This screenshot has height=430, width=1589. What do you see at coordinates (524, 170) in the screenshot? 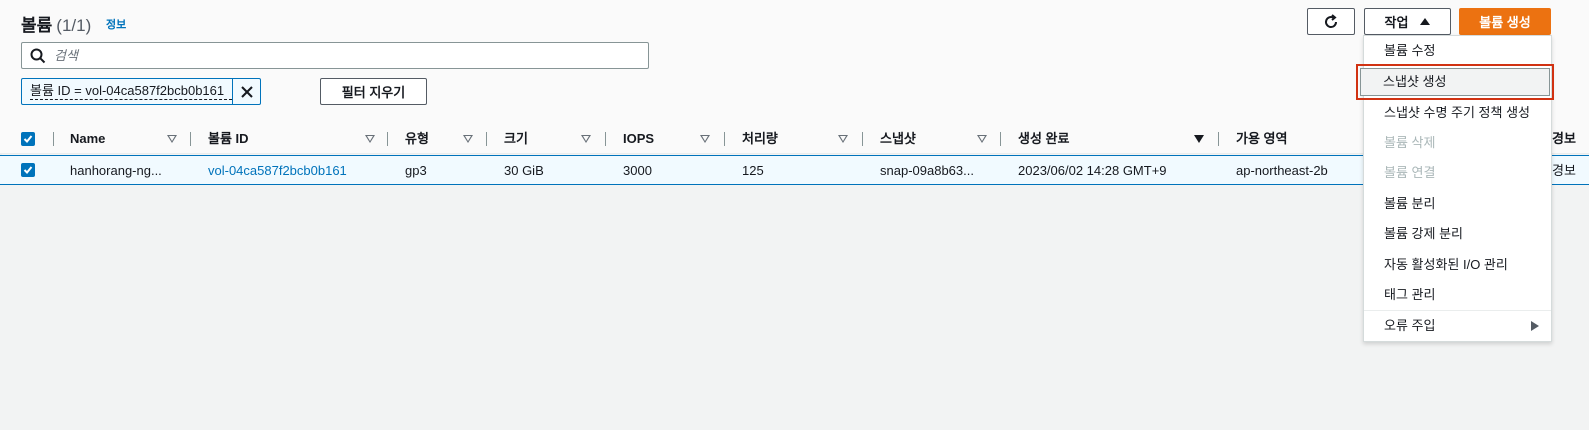
I see `cell-size: 30 GiB` at bounding box center [524, 170].